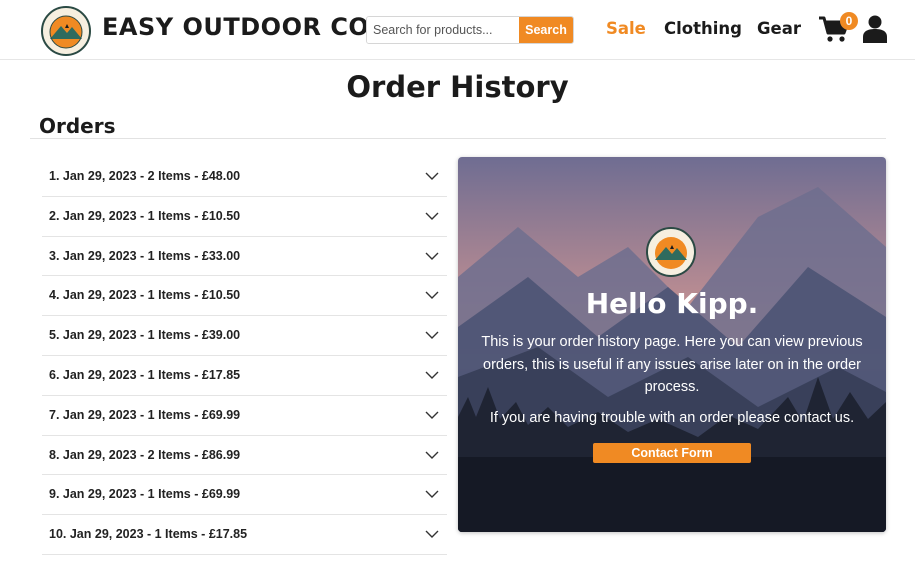 This screenshot has width=915, height=561. What do you see at coordinates (145, 215) in the screenshot?
I see `order-summary: 2. Jan 29, 2023 - 1 Items - £10.50` at bounding box center [145, 215].